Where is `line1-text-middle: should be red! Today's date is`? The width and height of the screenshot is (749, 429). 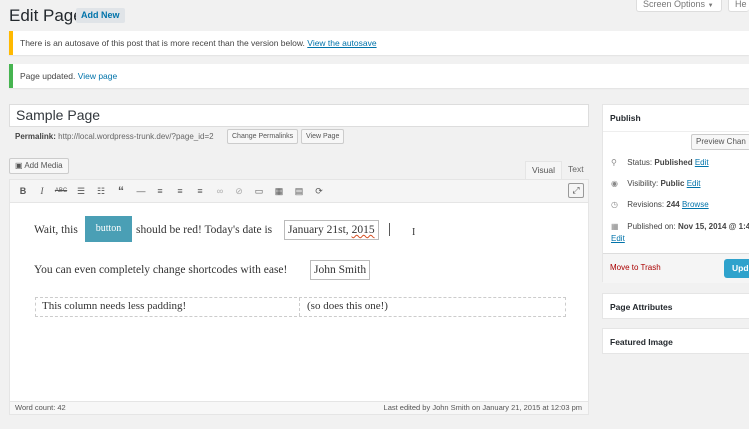 line1-text-middle: should be red! Today's date is is located at coordinates (204, 230).